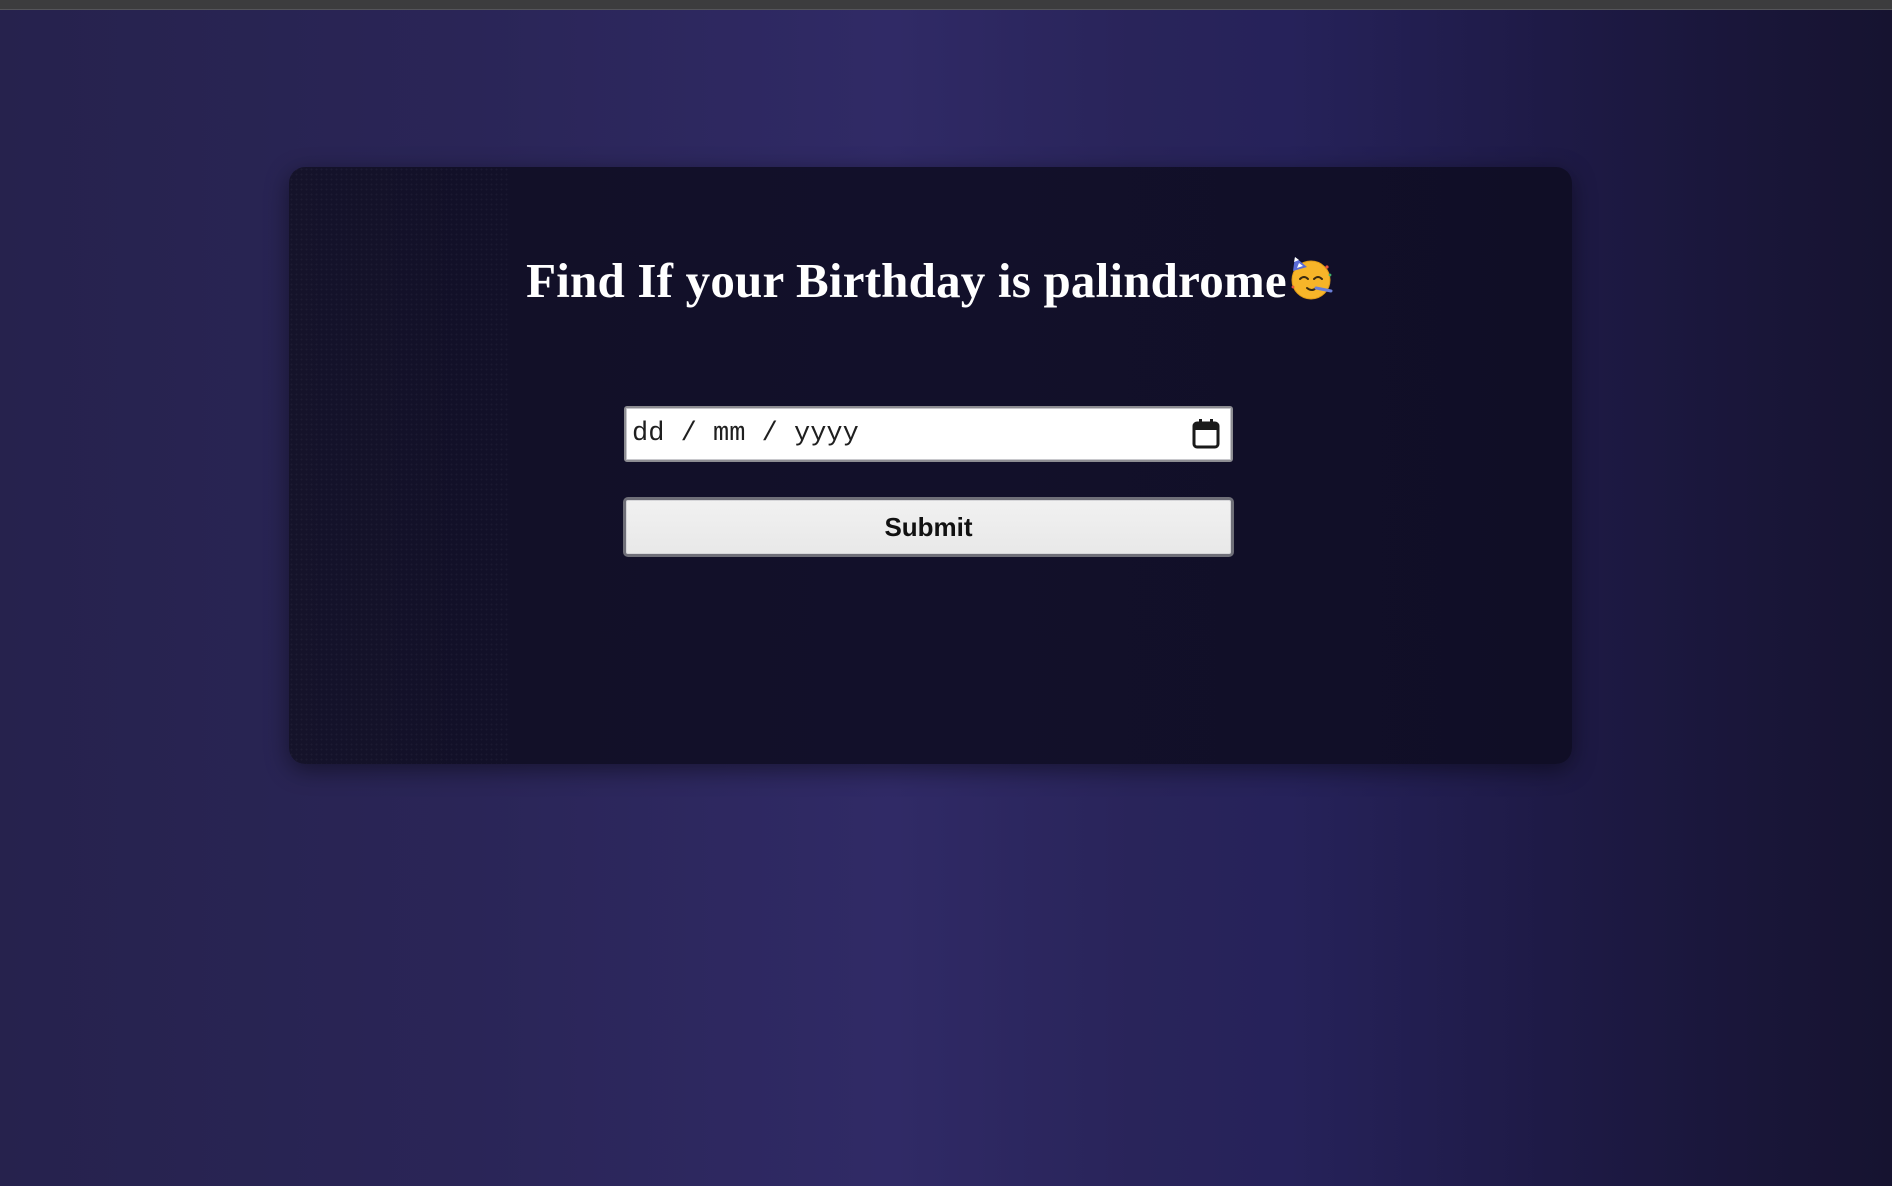 The width and height of the screenshot is (1892, 1186). What do you see at coordinates (928, 527) in the screenshot?
I see `submit-button: Submit` at bounding box center [928, 527].